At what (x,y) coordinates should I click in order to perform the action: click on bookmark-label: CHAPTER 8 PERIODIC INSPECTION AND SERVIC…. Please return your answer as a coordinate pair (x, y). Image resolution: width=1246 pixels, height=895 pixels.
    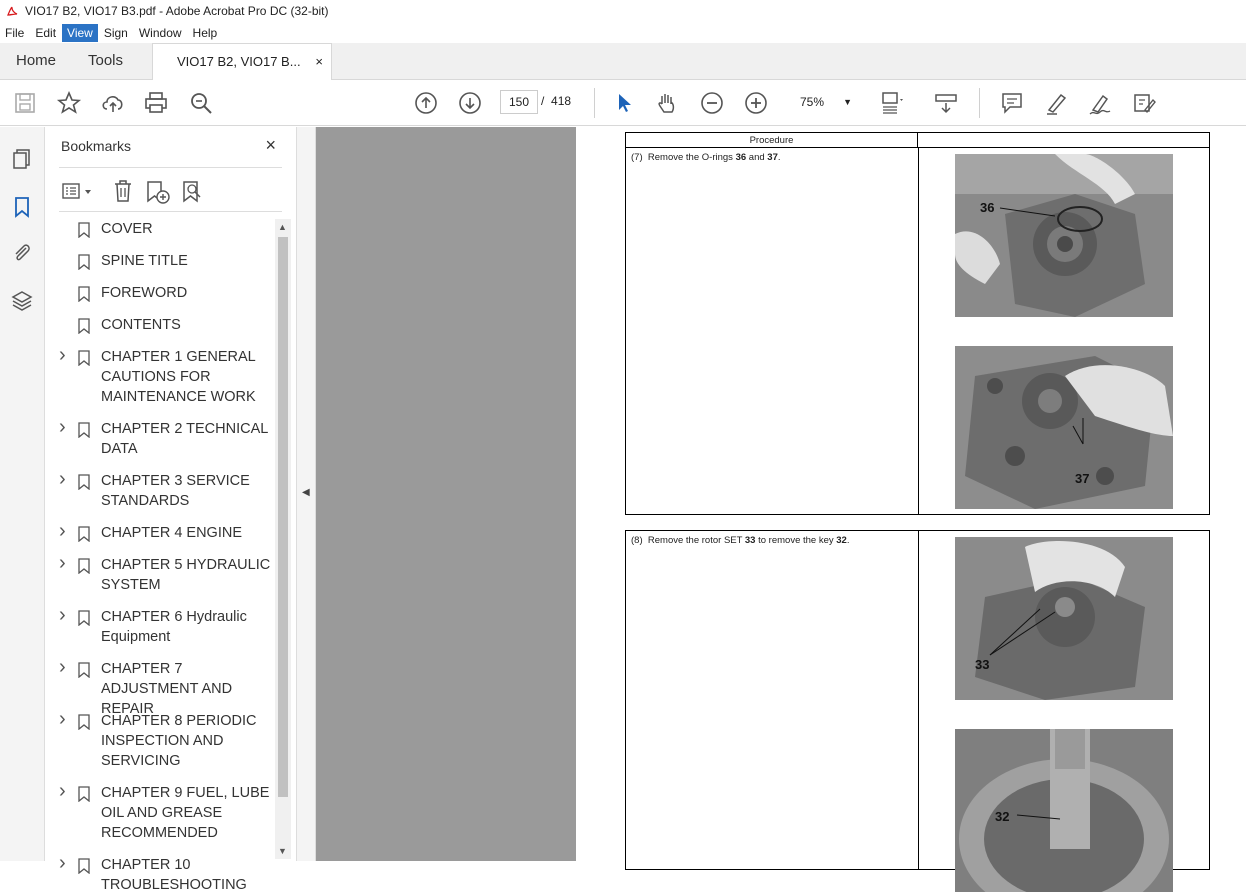
    Looking at the image, I should click on (179, 741).